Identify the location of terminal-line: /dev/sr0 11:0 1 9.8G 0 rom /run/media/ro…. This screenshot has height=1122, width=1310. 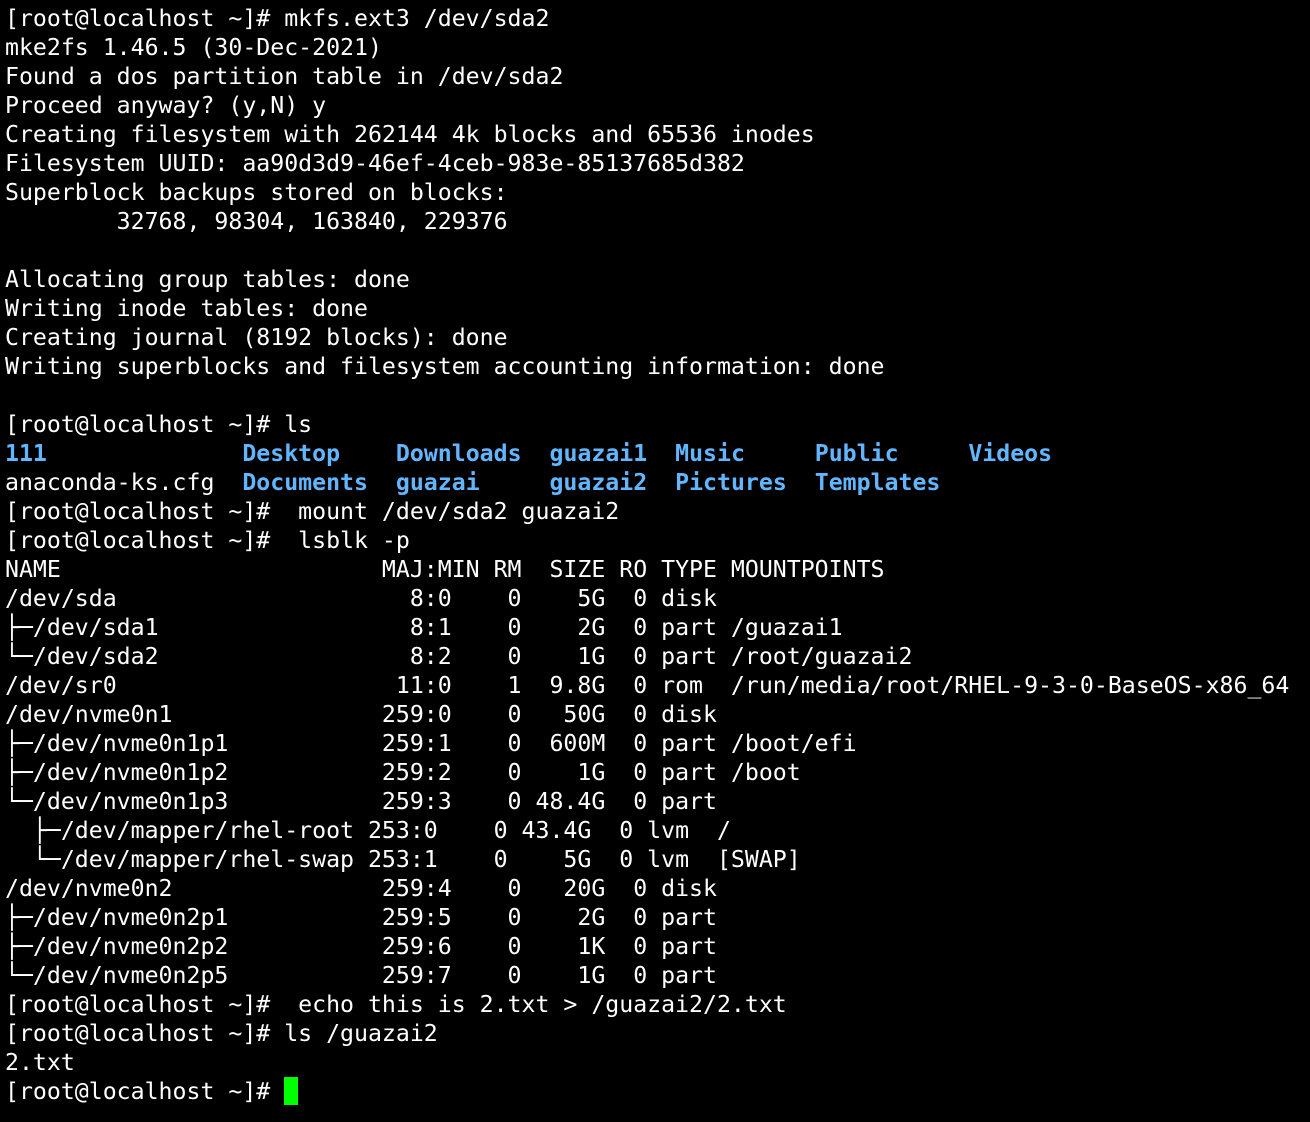
(647, 685).